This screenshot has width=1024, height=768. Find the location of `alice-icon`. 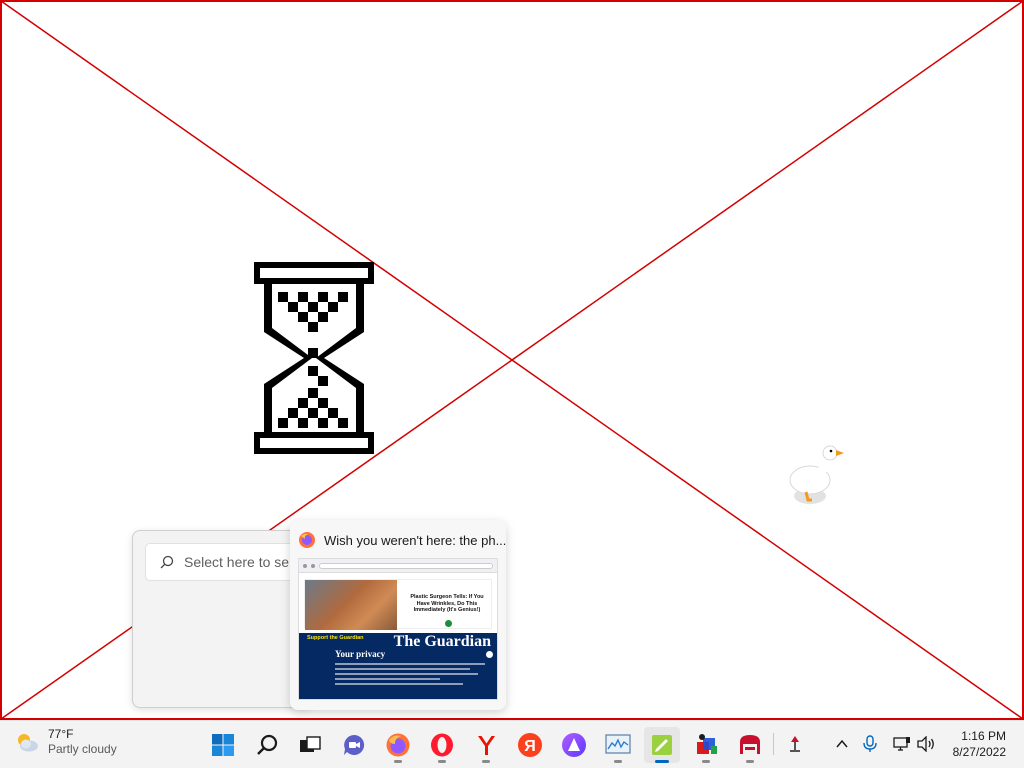

alice-icon is located at coordinates (574, 745).